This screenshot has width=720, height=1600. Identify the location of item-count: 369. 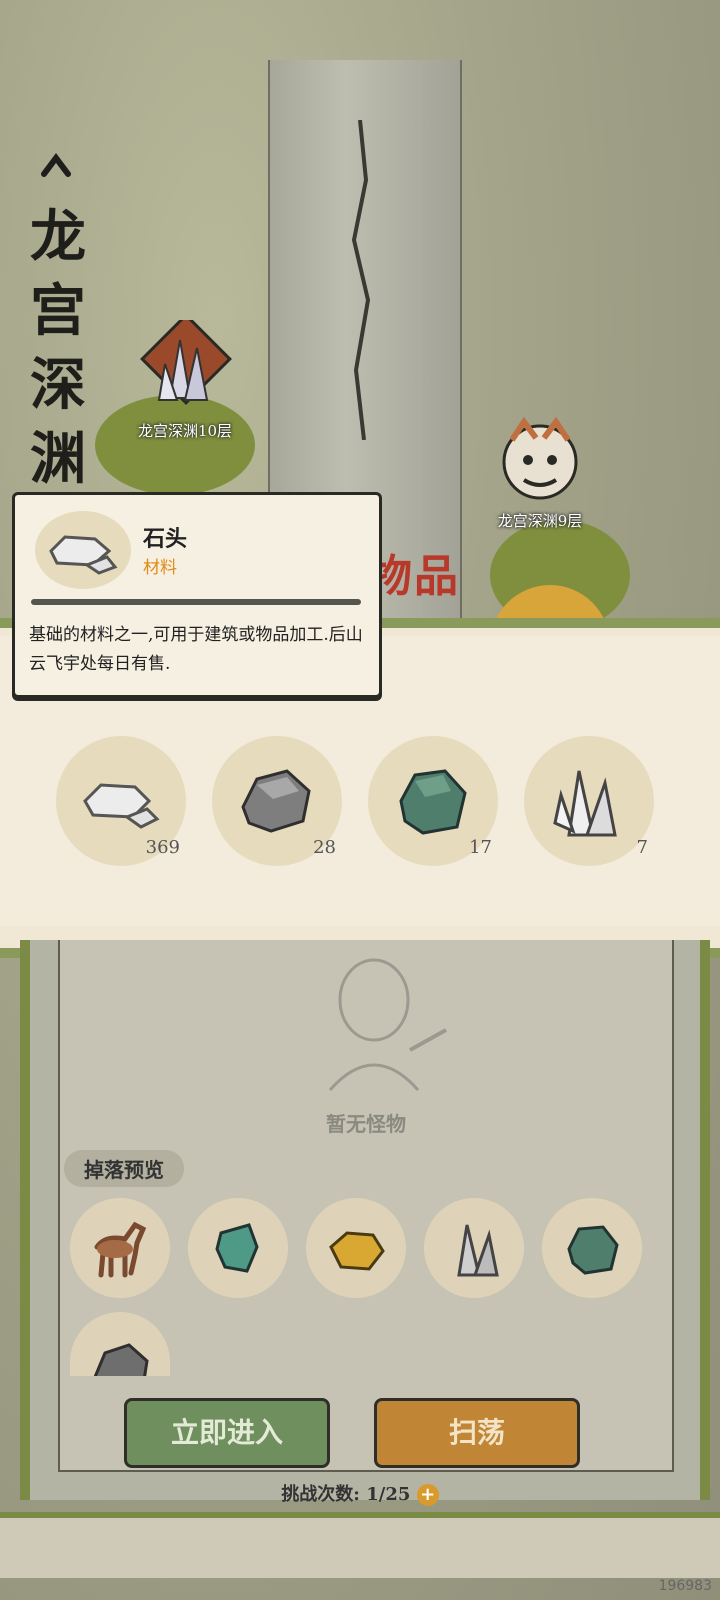
(162, 847).